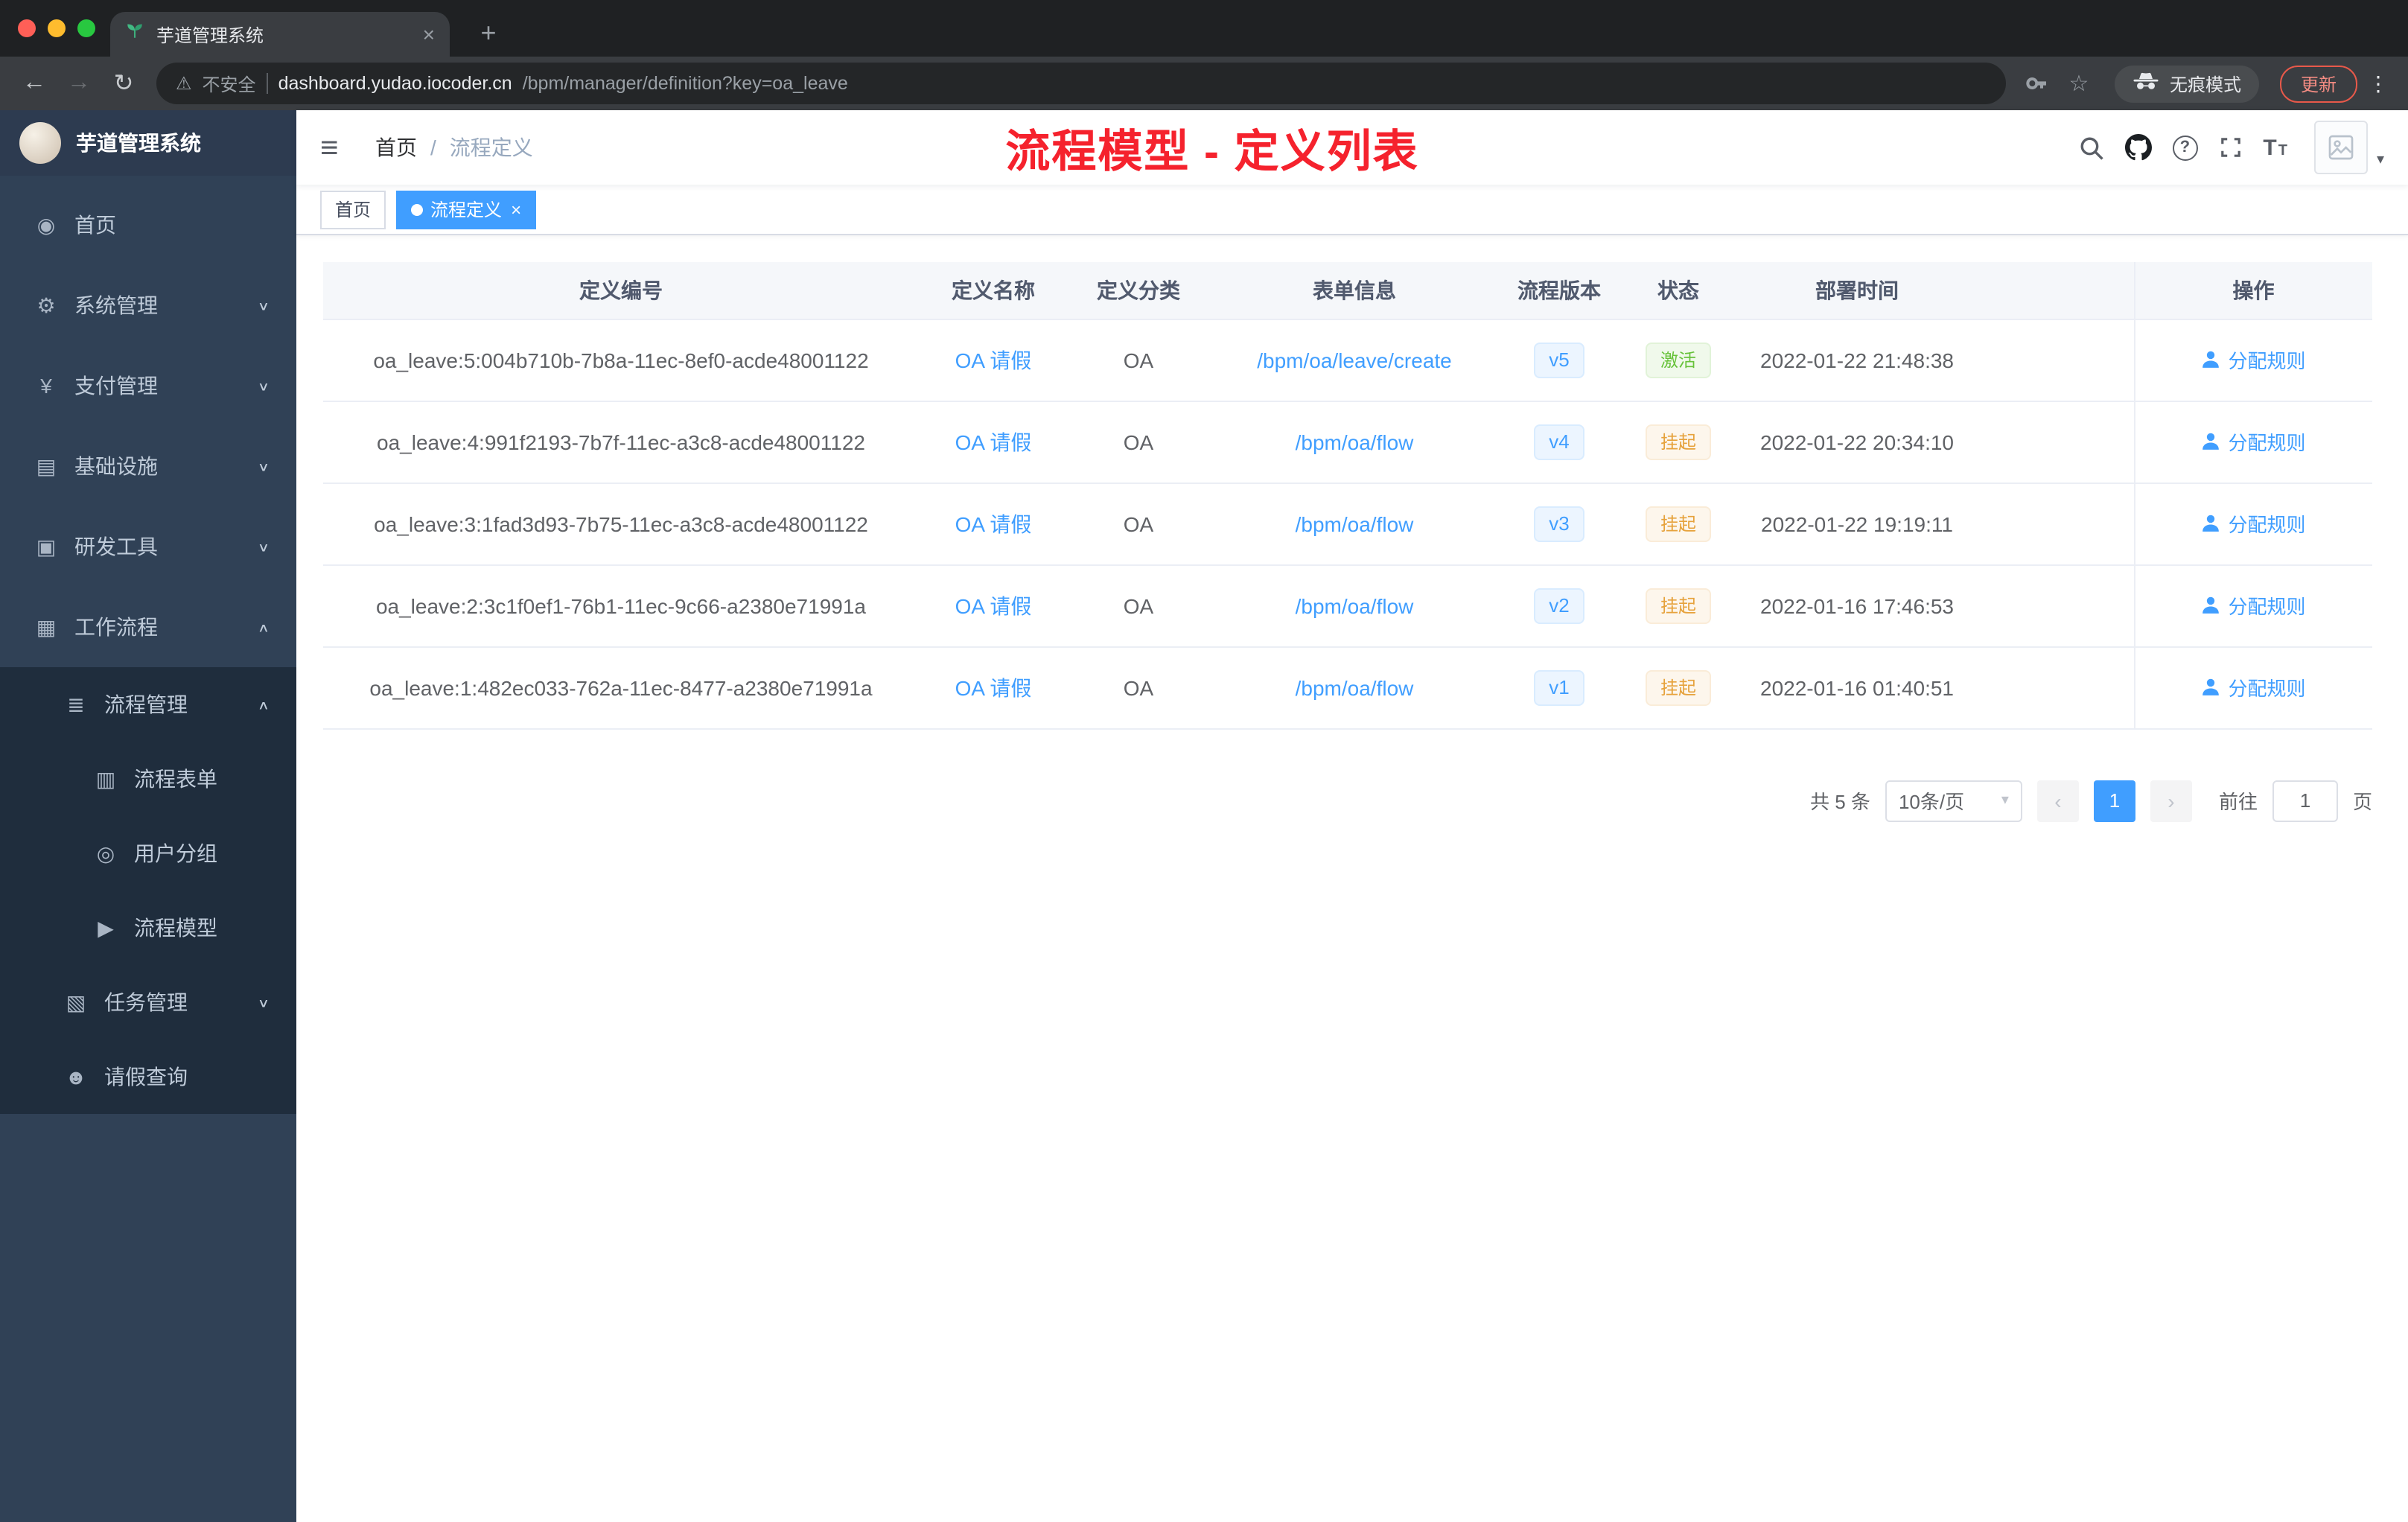 The width and height of the screenshot is (2408, 1522). What do you see at coordinates (148, 853) in the screenshot?
I see `sidebar-item-user-group: ◎ 用户分组` at bounding box center [148, 853].